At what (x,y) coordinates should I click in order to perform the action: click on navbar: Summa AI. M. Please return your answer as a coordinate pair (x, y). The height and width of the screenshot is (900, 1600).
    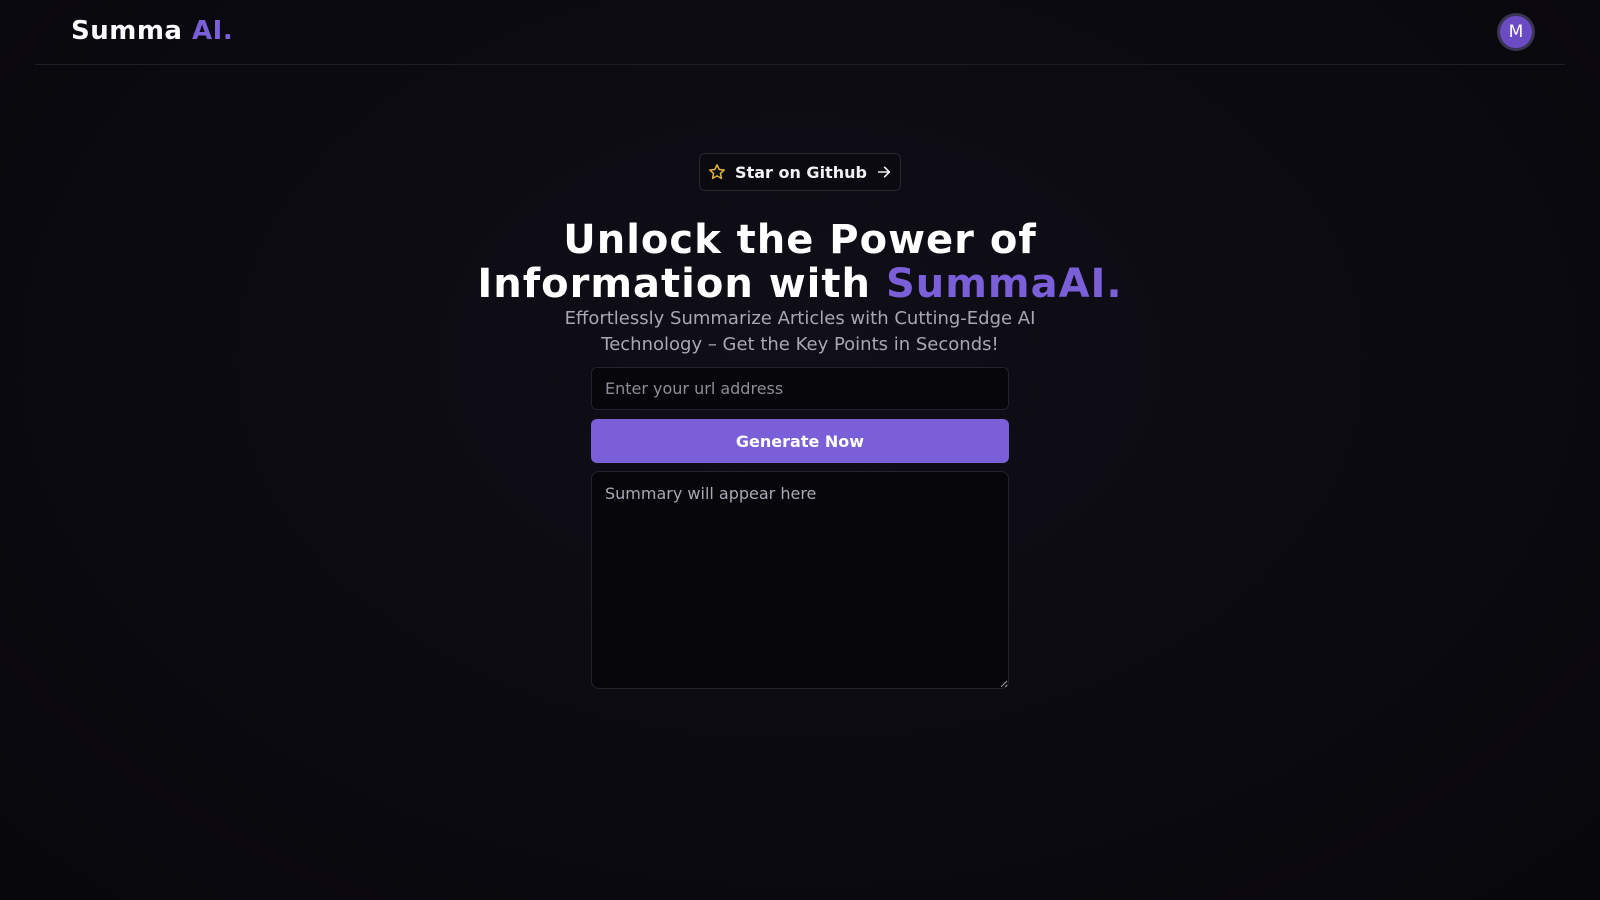
    Looking at the image, I should click on (800, 32).